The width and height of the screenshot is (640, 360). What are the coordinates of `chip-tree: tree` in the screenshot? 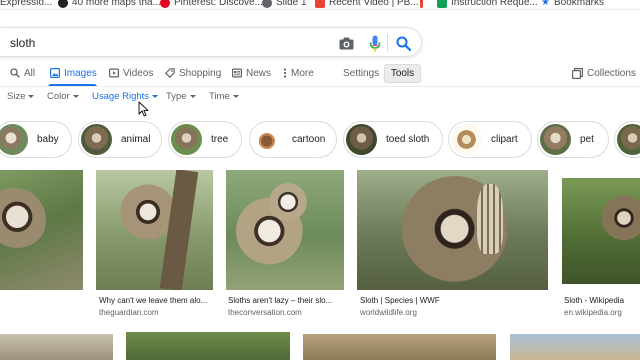 It's located at (205, 139).